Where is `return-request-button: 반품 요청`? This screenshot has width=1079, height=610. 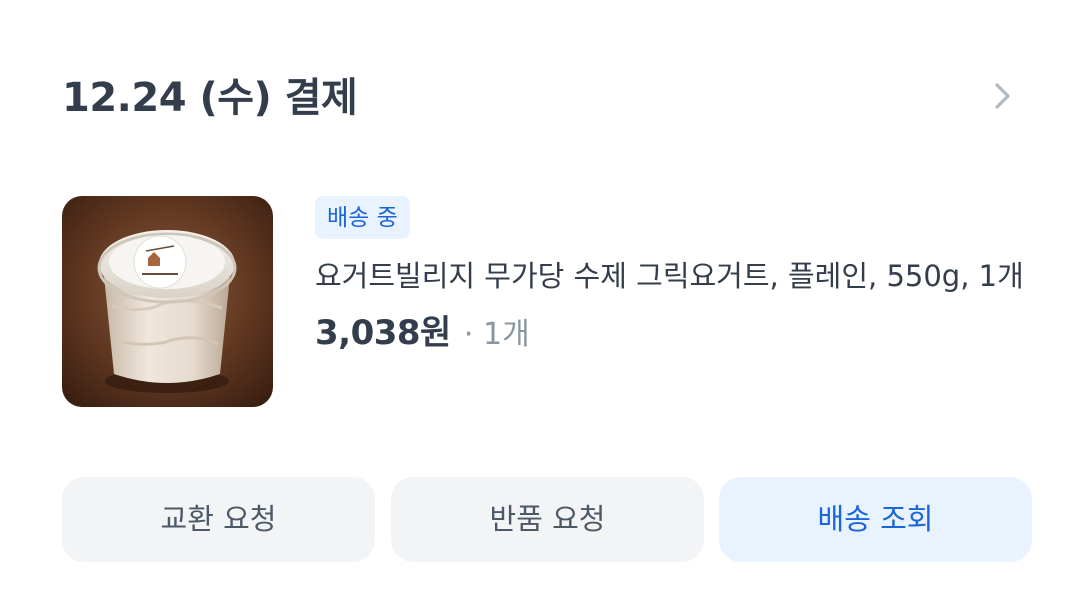
return-request-button: 반품 요청 is located at coordinates (547, 519).